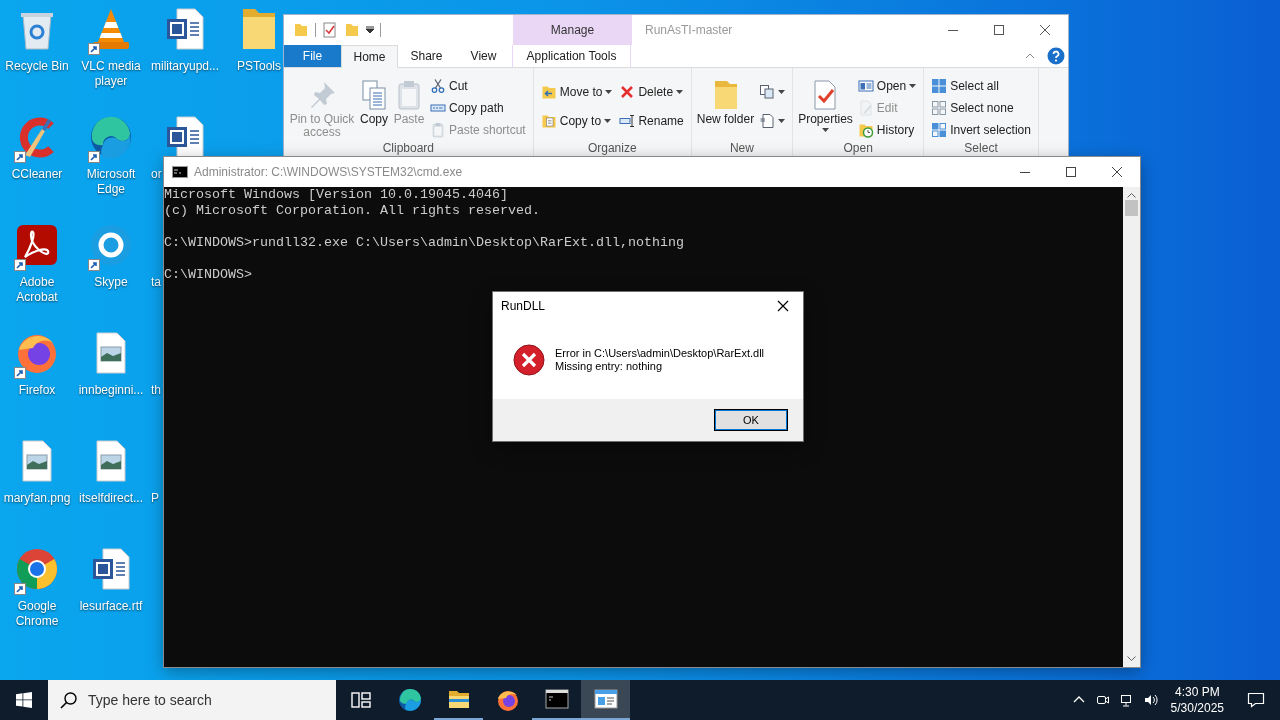 The width and height of the screenshot is (1280, 720). I want to click on ribbon-tab: Application Tools, so click(571, 56).